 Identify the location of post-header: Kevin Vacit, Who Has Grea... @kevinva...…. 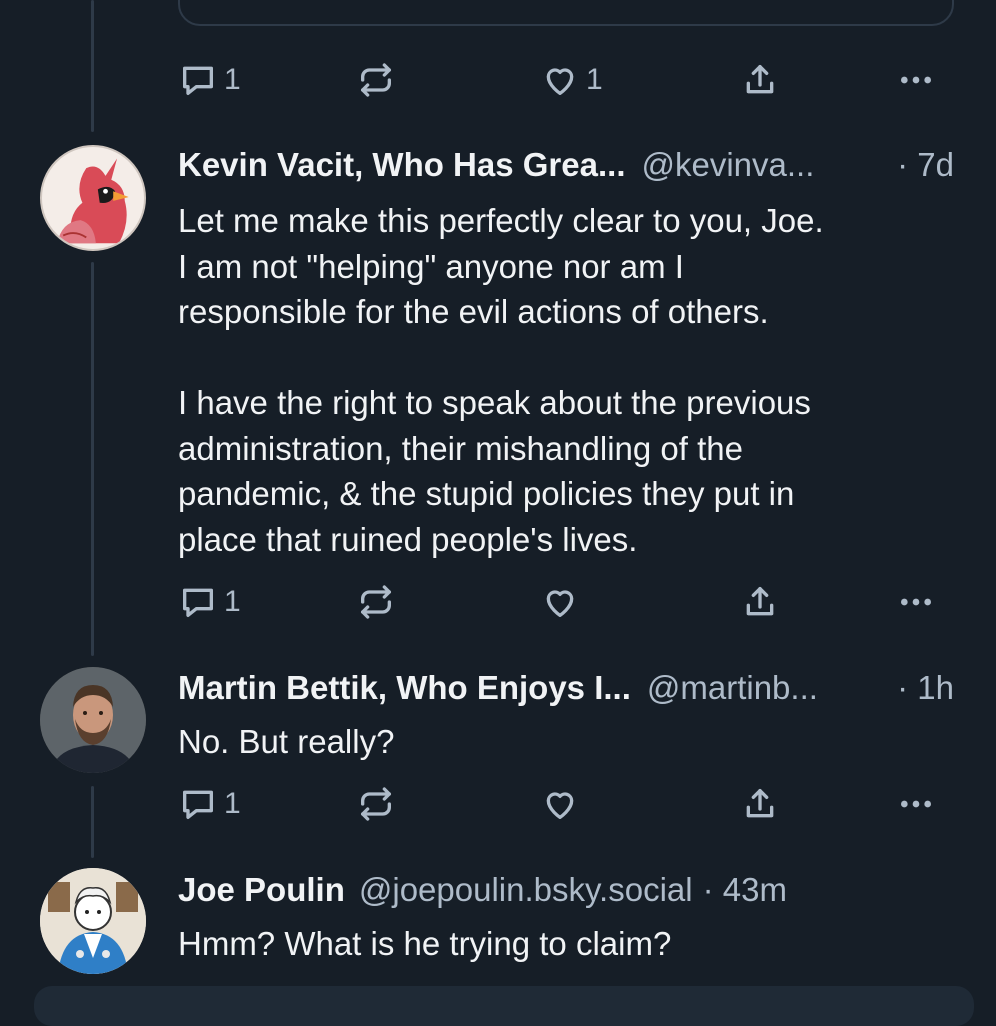
(568, 165).